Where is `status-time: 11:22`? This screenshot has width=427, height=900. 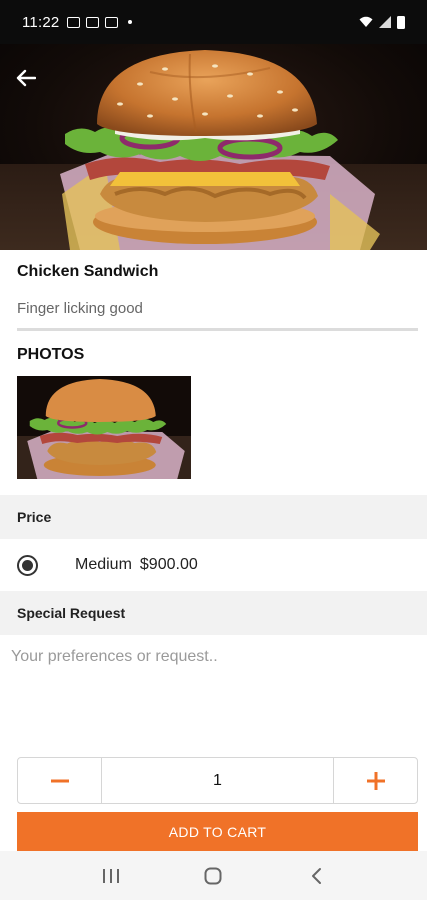 status-time: 11:22 is located at coordinates (41, 22).